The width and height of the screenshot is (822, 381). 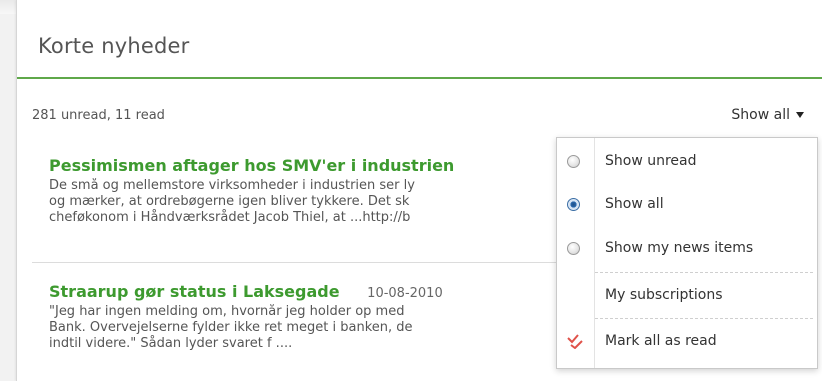 What do you see at coordinates (419, 78) in the screenshot?
I see `title-divider` at bounding box center [419, 78].